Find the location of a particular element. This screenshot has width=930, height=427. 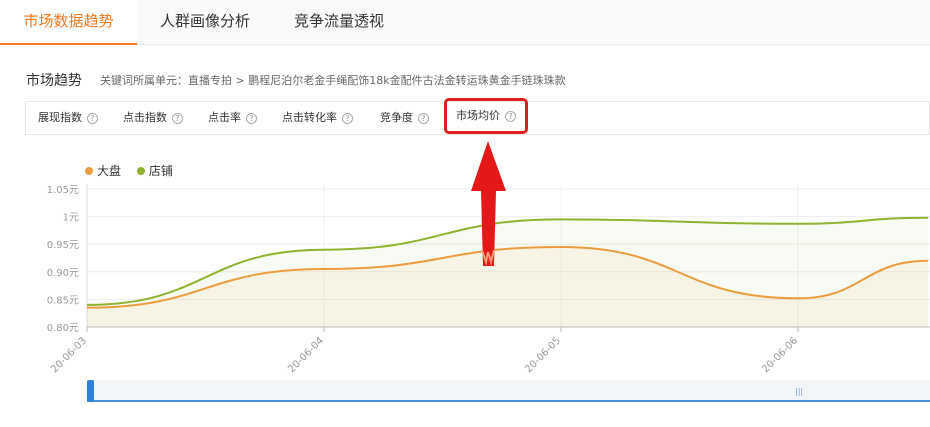

y-axis: 1.05元 1元 0.95元 0.90元 0.85元 0.80元 is located at coordinates (67, 259).